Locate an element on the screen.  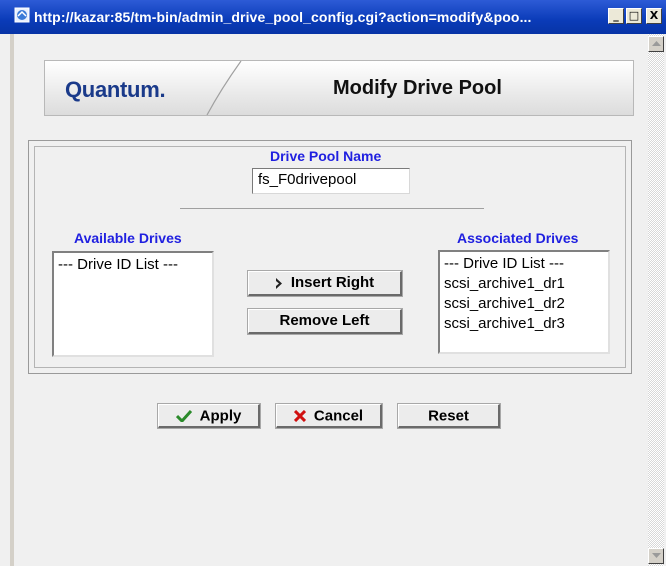
available-drives-label: Available Drives is located at coordinates (128, 238).